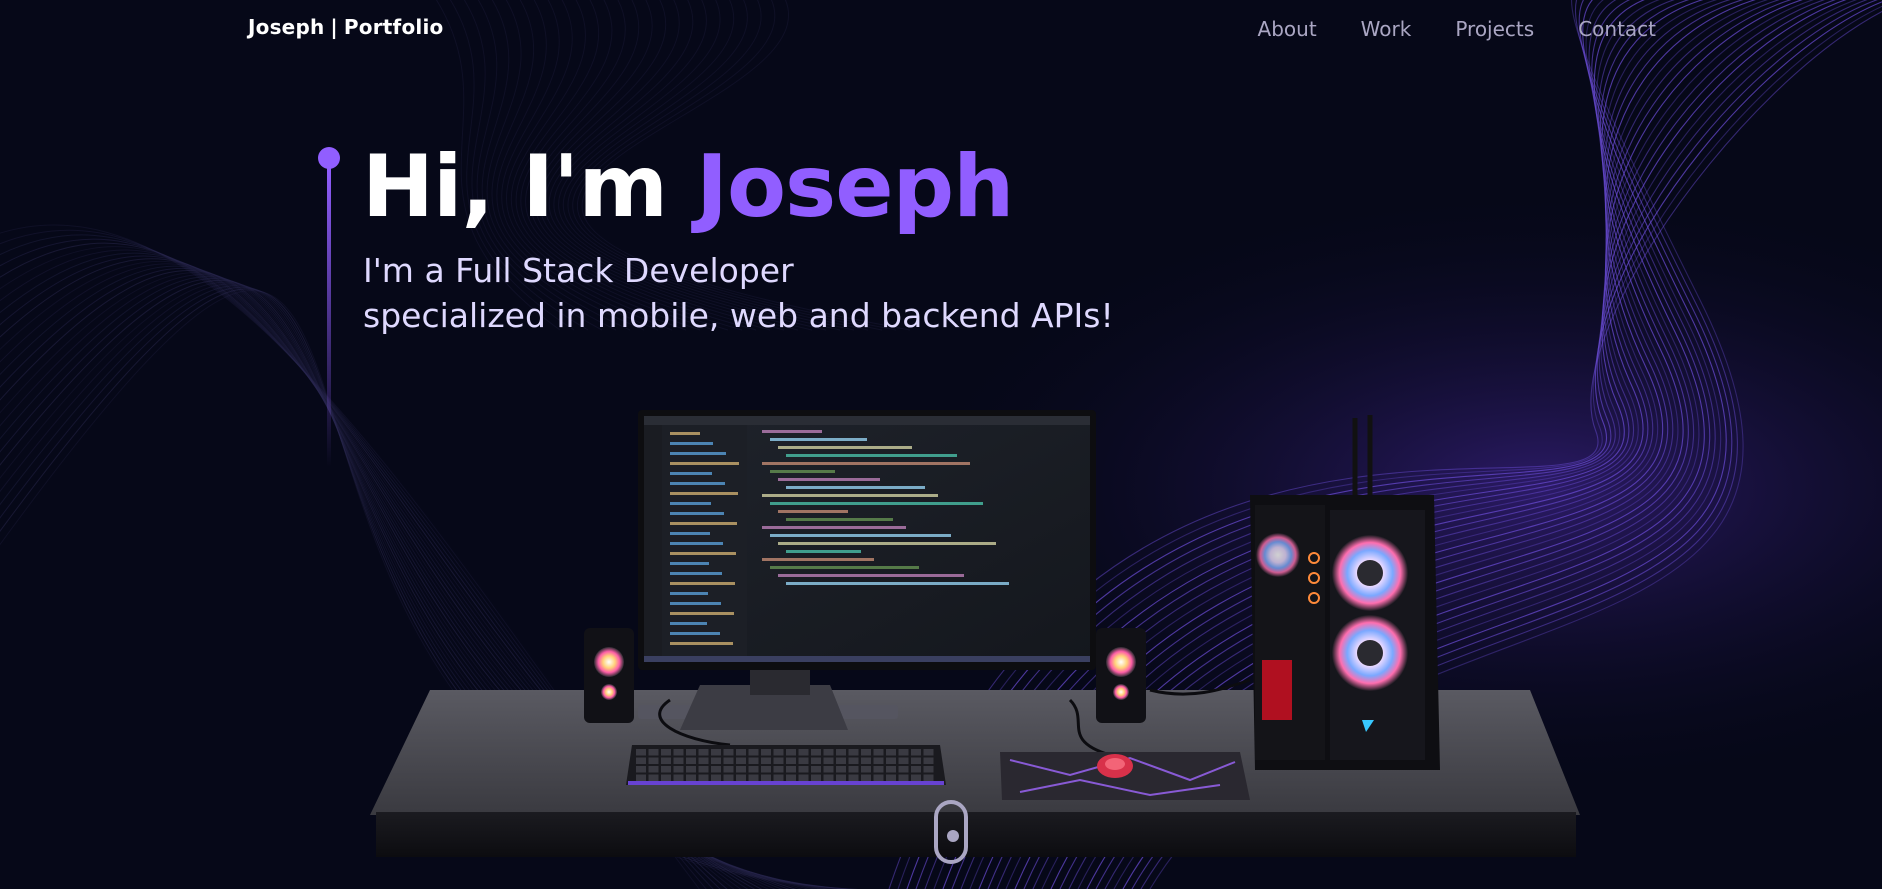 The image size is (1882, 889). What do you see at coordinates (1494, 29) in the screenshot?
I see `nav-link-projects: Projects` at bounding box center [1494, 29].